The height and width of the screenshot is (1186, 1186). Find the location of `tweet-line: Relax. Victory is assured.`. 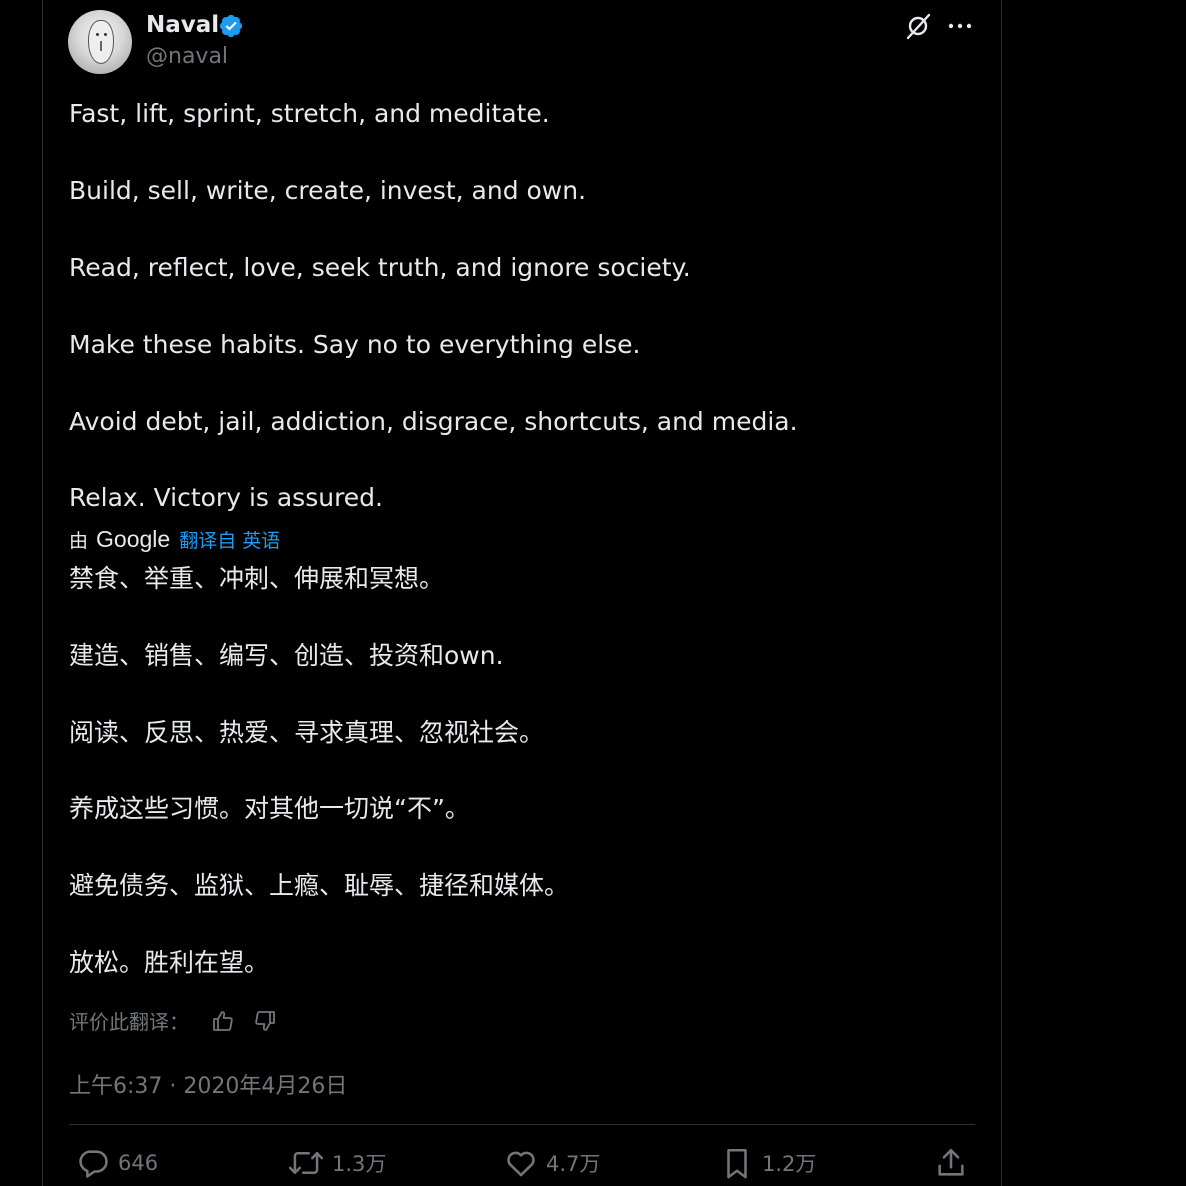

tweet-line: Relax. Victory is assured. is located at coordinates (226, 497).